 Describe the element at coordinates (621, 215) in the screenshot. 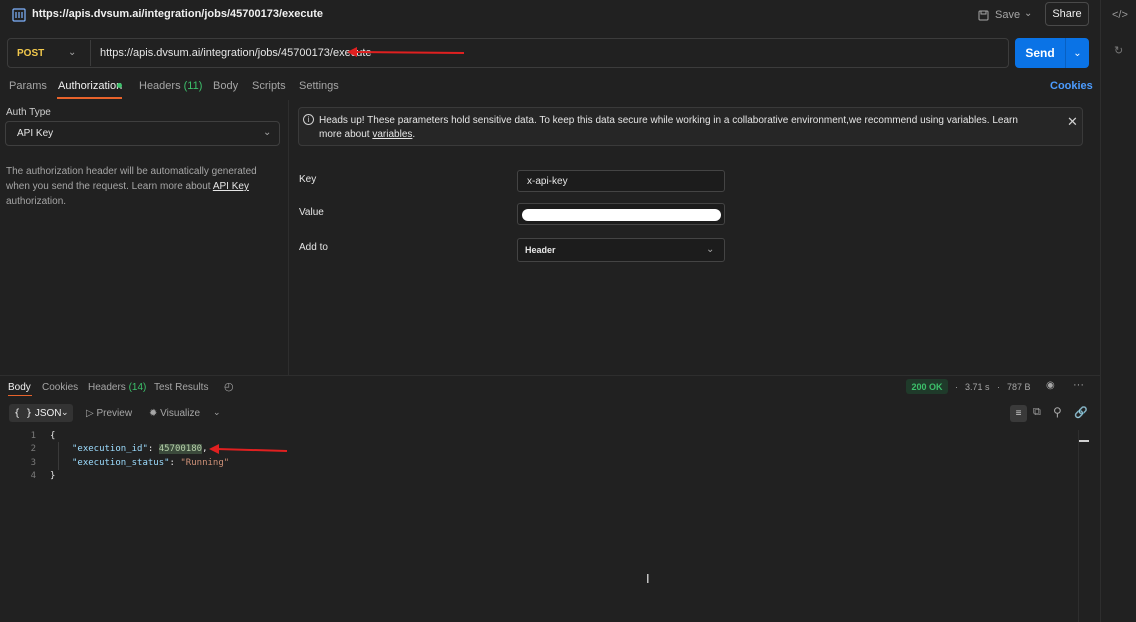

I see `redacted-value` at that location.